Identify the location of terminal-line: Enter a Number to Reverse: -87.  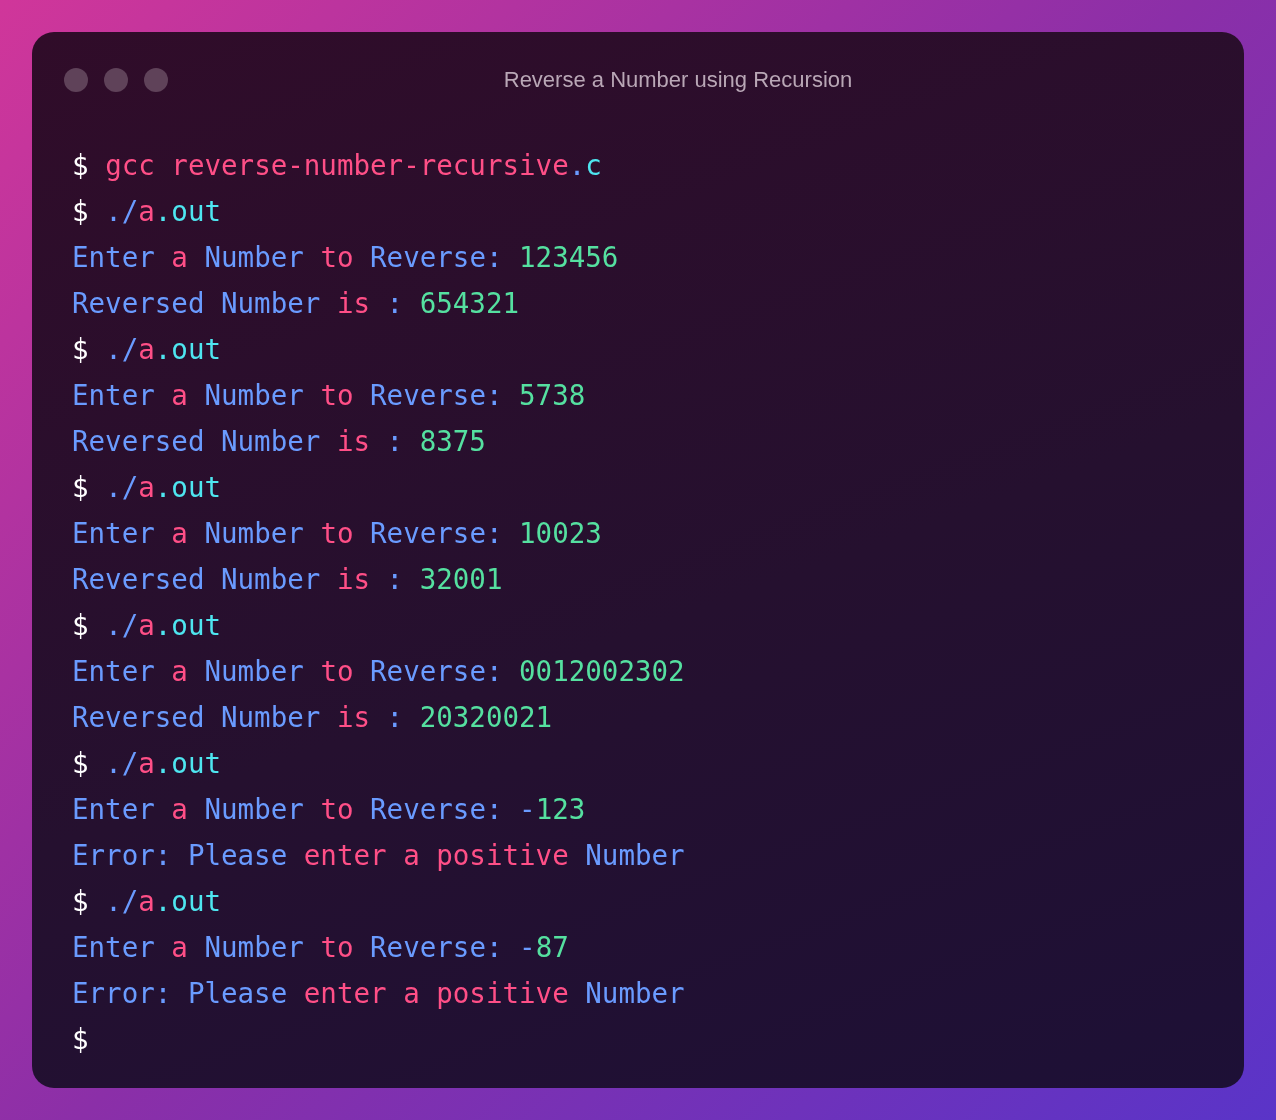
(320, 947).